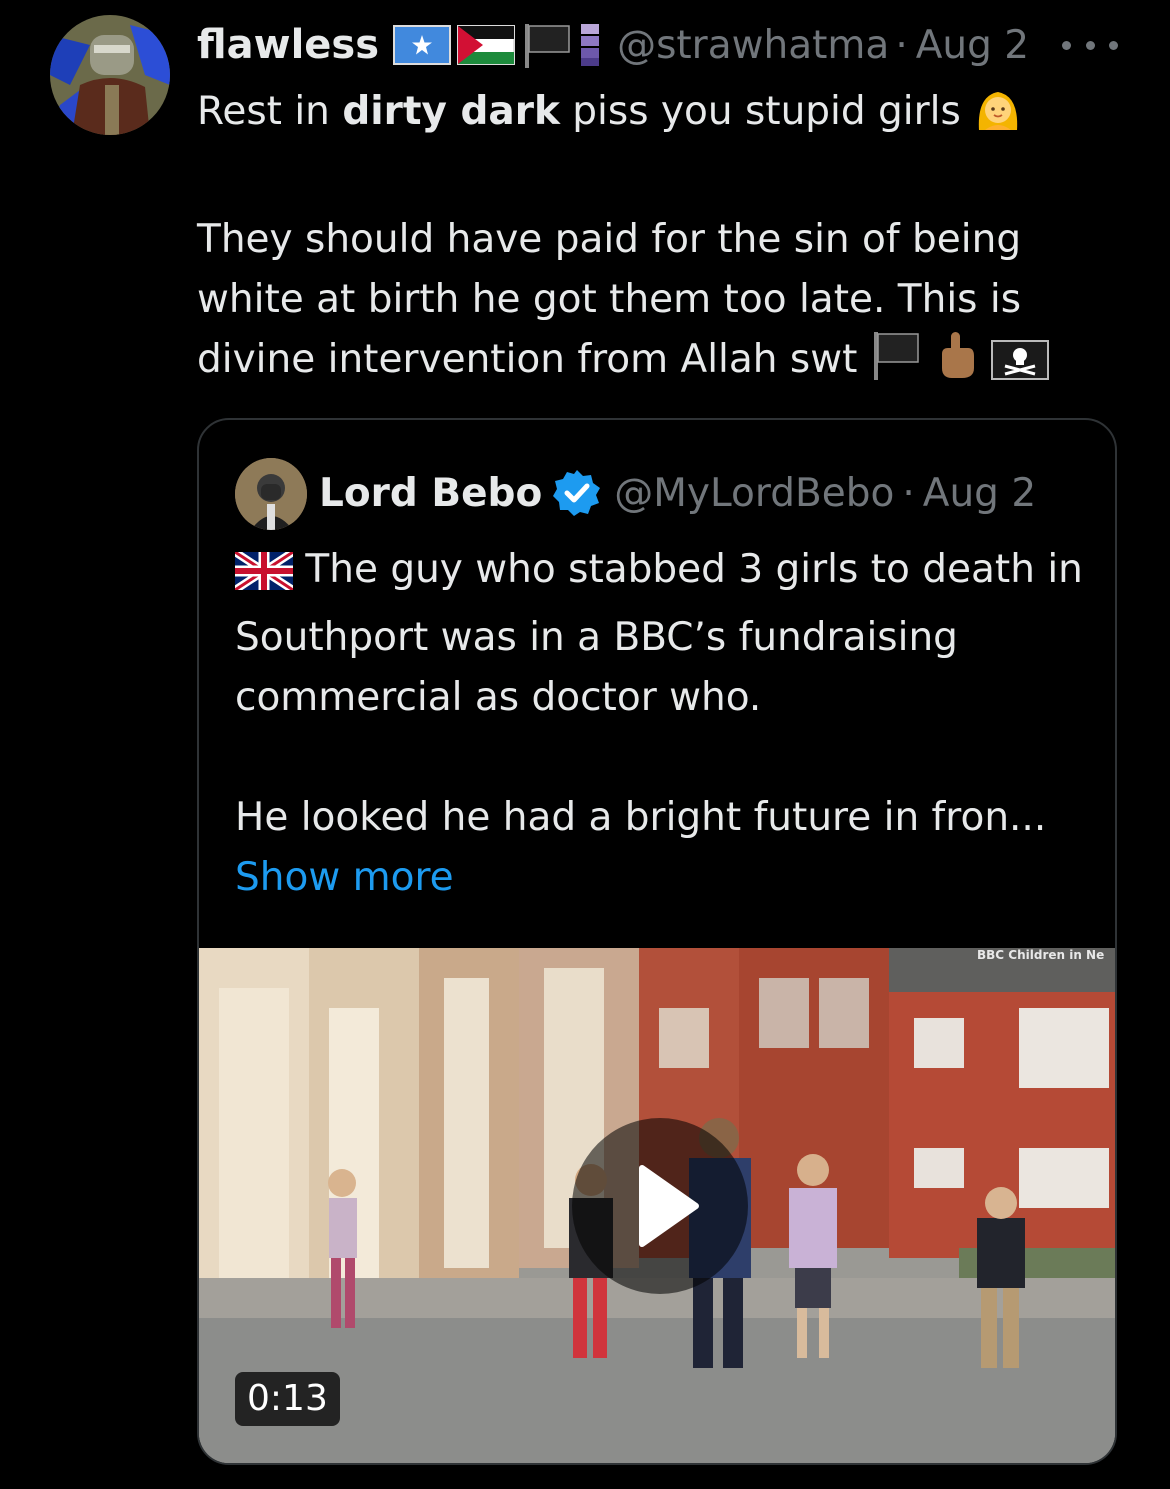 The image size is (1170, 1489). Describe the element at coordinates (547, 46) in the screenshot. I see `black-flag-icon` at that location.